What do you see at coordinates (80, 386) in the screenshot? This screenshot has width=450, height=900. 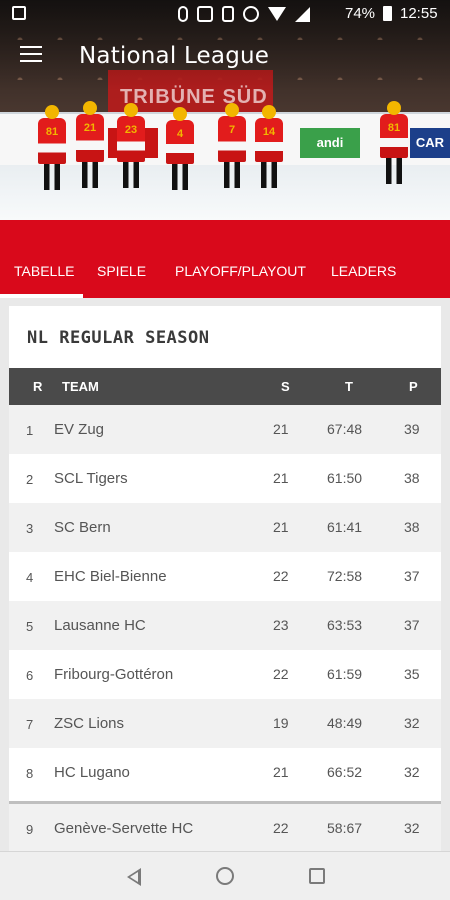 I see `column-header-team: TEAM` at bounding box center [80, 386].